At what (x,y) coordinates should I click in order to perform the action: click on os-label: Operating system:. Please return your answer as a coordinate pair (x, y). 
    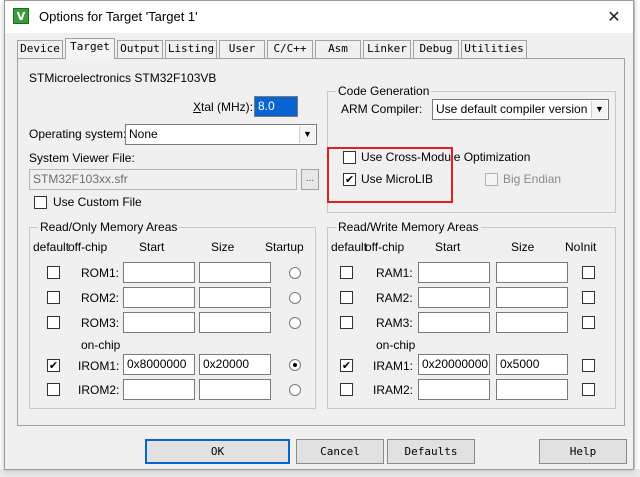
    Looking at the image, I should click on (78, 134).